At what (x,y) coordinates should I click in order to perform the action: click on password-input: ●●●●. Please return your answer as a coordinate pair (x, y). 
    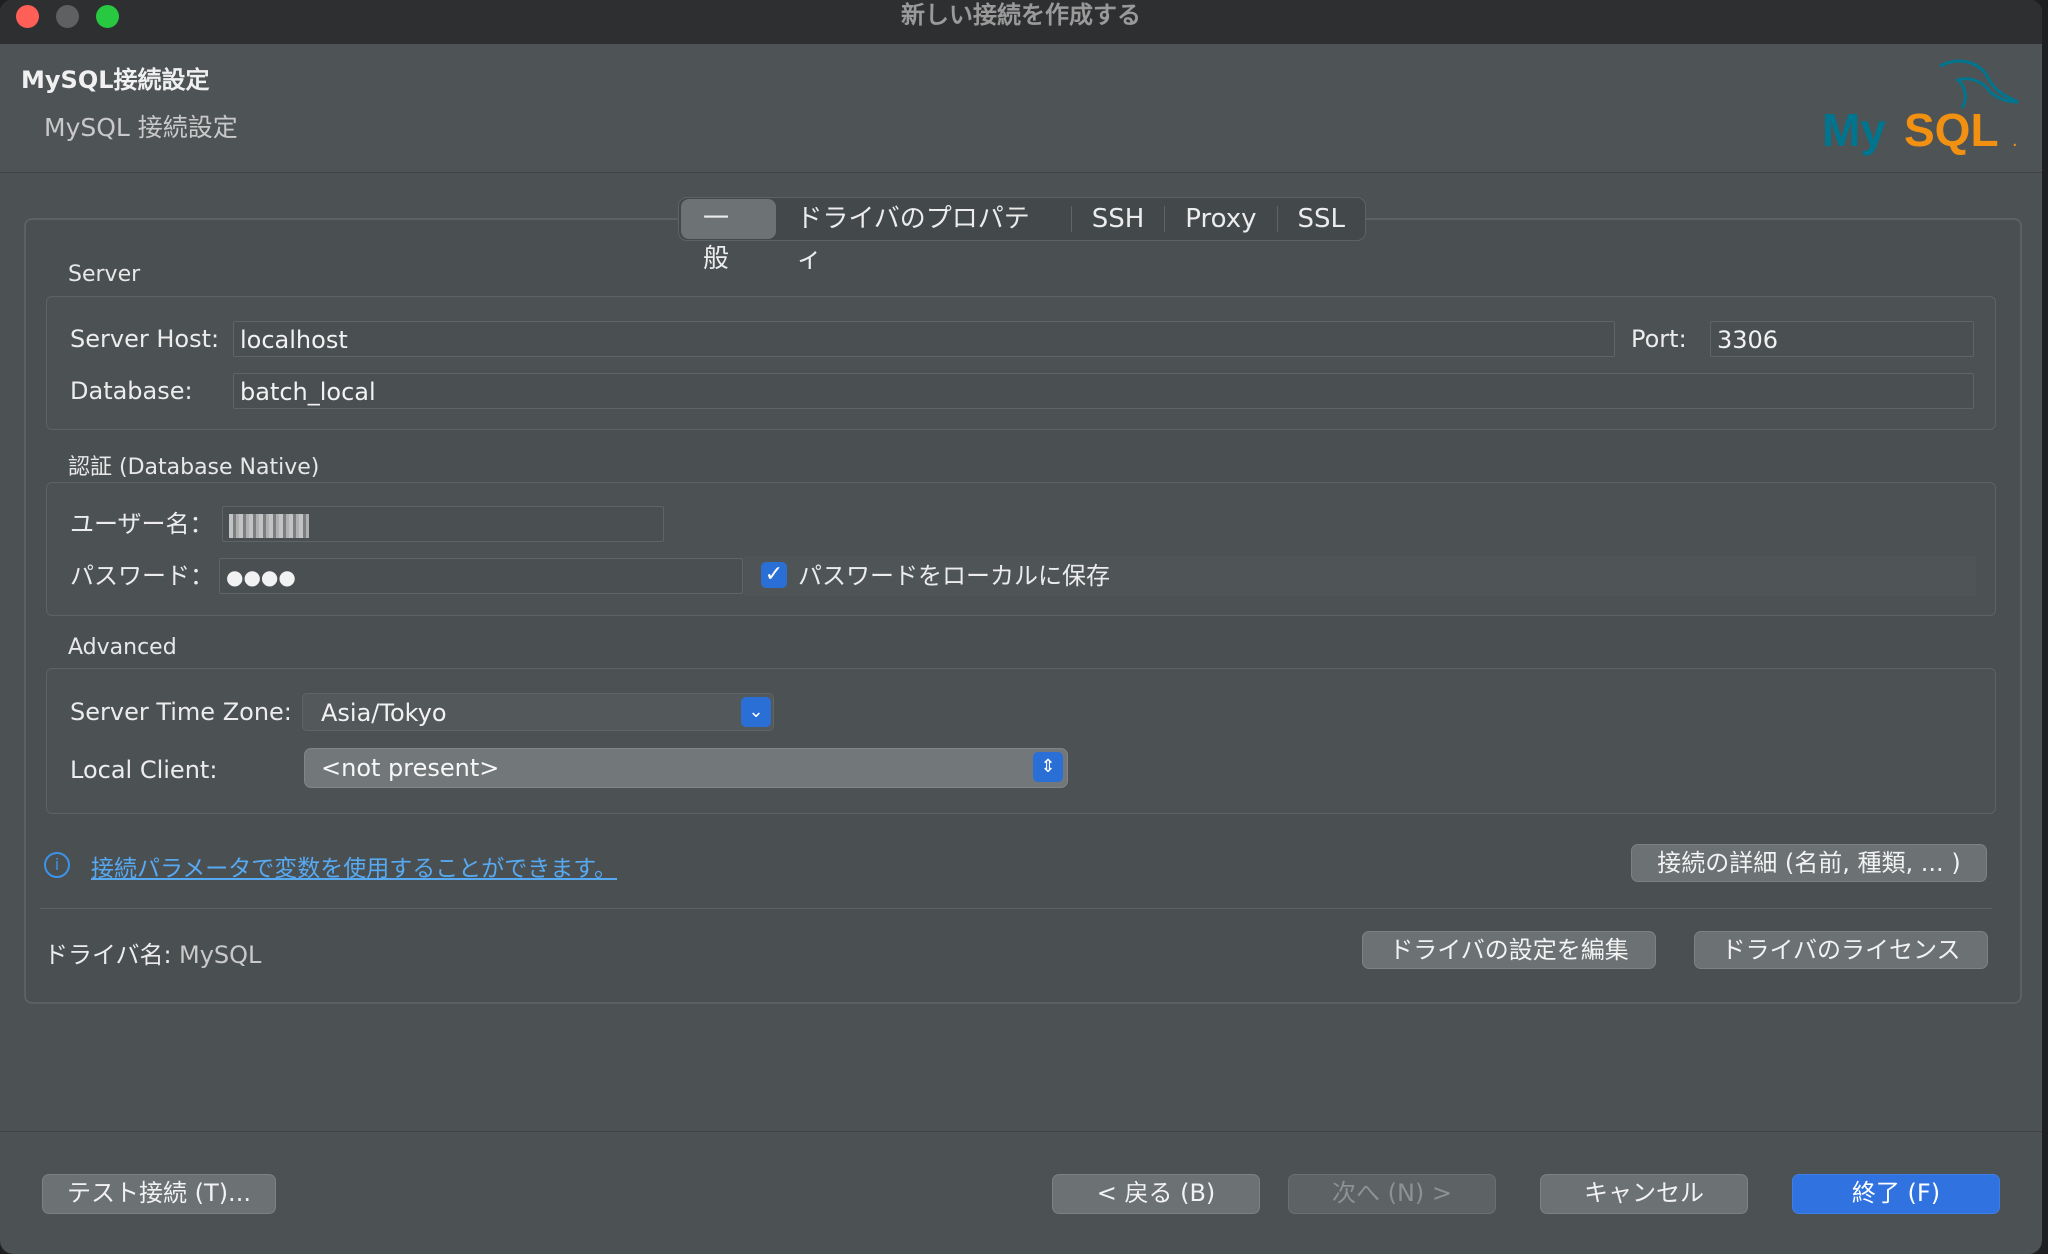
    Looking at the image, I should click on (481, 576).